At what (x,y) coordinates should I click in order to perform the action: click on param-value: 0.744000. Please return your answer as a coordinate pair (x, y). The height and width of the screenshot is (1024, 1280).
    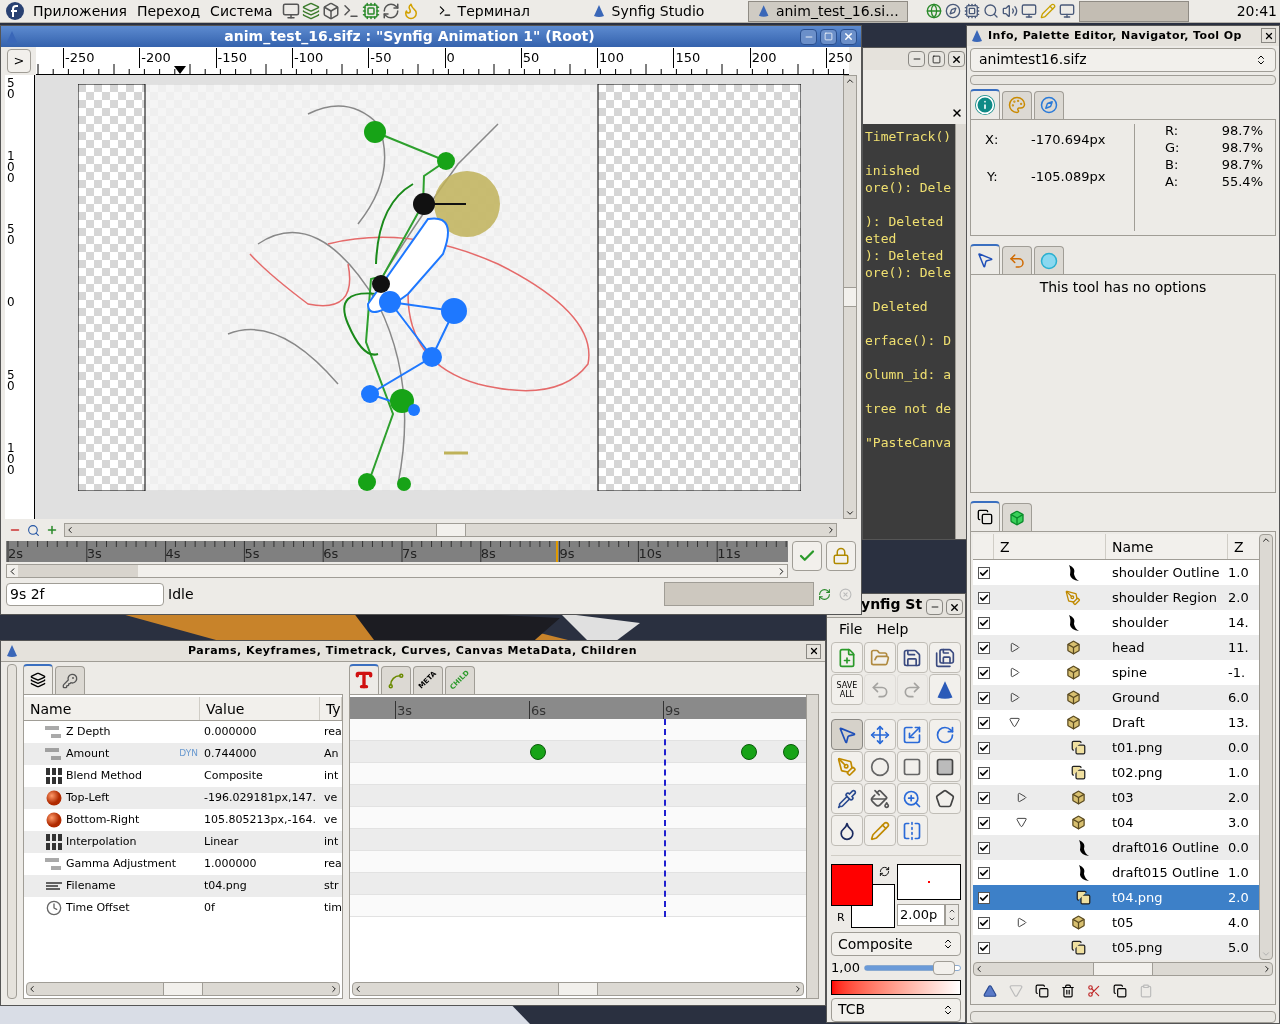
    Looking at the image, I should click on (260, 754).